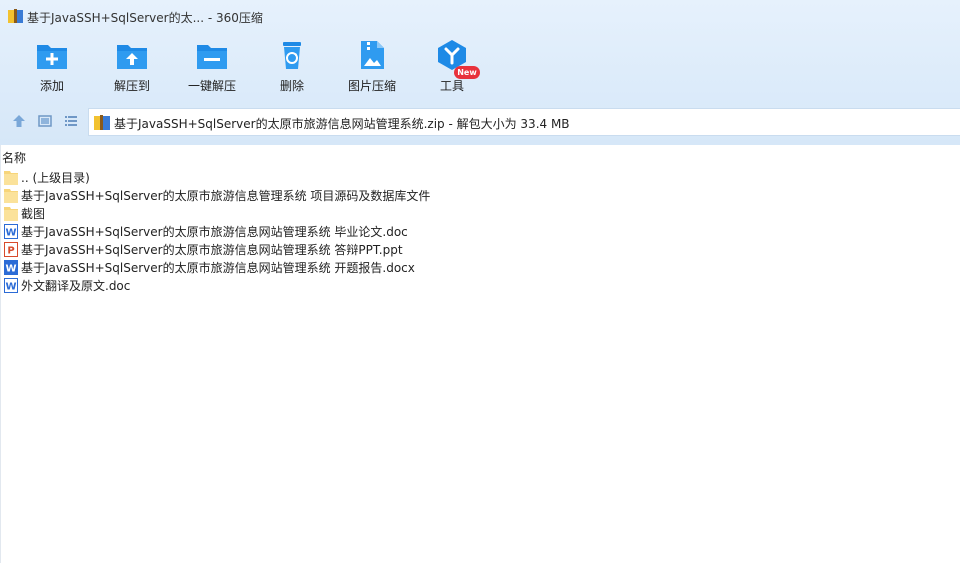  I want to click on image-compress-button: 图片压缩, so click(372, 68).